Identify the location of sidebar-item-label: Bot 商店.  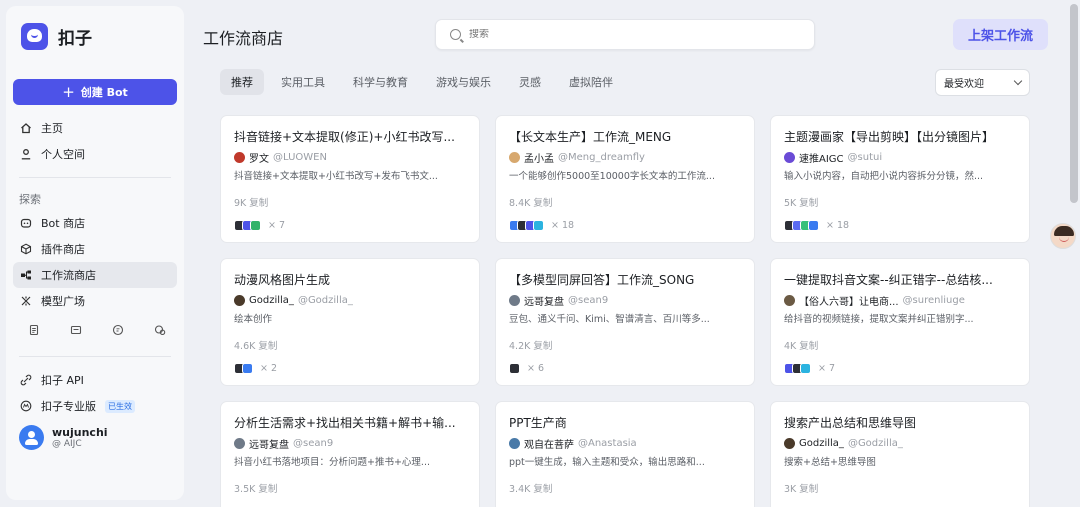
(63, 223).